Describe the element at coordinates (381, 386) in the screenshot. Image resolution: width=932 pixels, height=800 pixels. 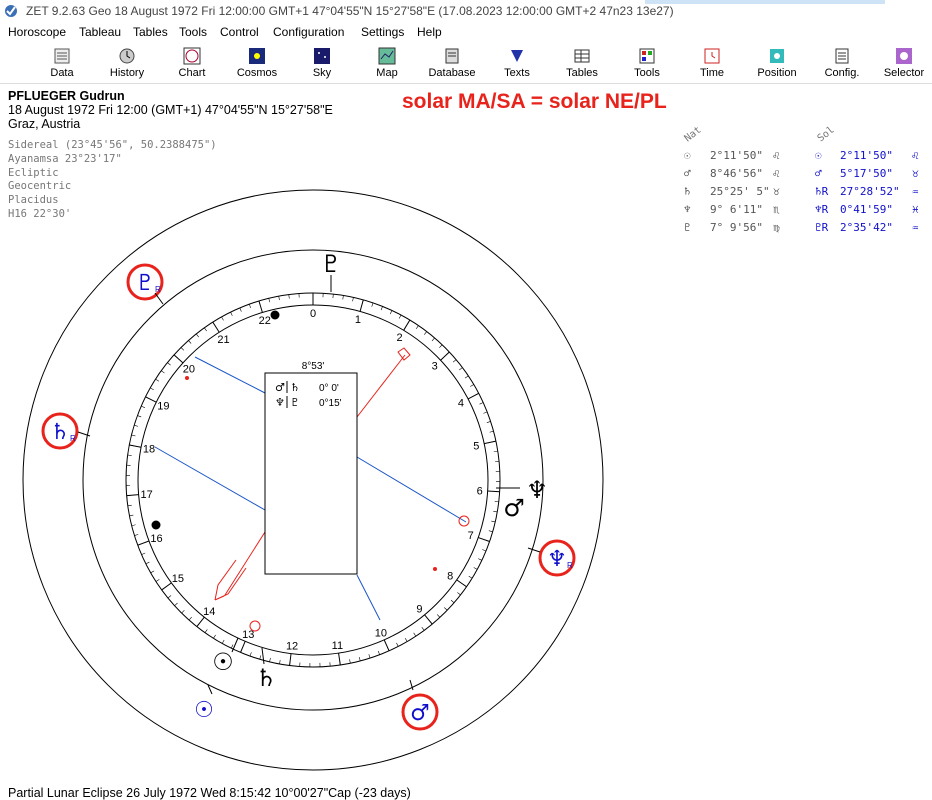
I see `pointer-line` at that location.